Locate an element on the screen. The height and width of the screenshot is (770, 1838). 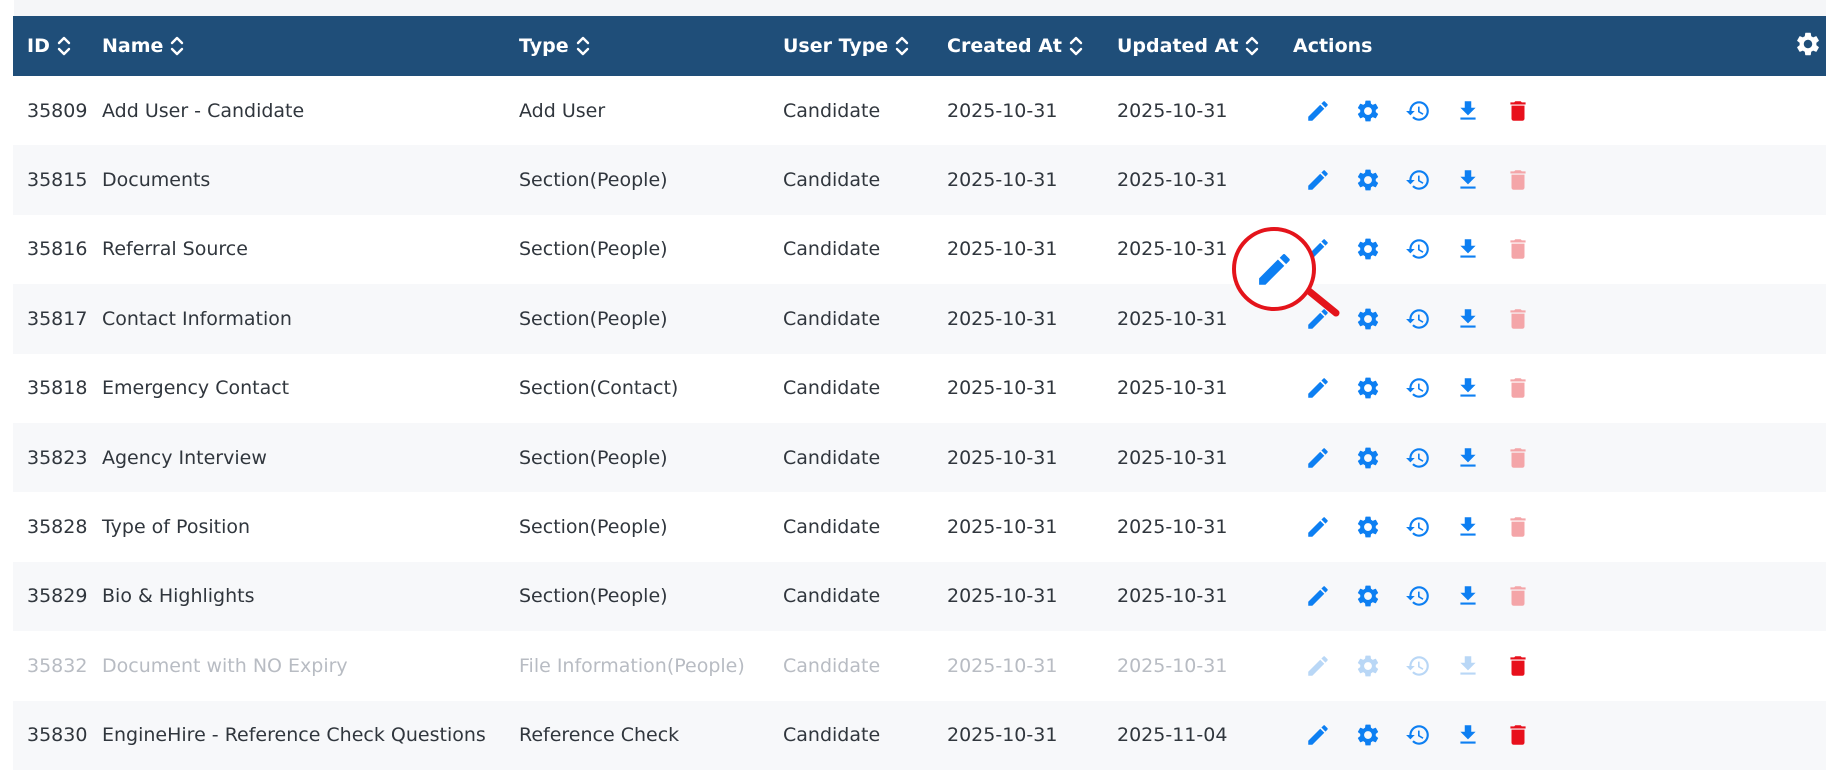
header-actions: Actions is located at coordinates (1333, 46).